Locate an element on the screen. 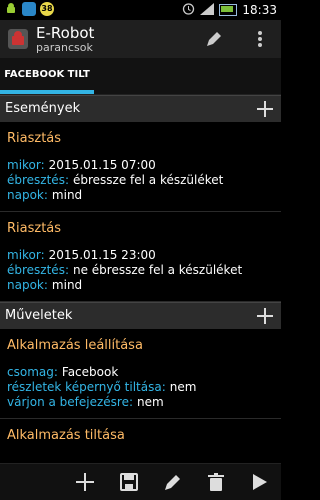 The height and width of the screenshot is (500, 320). field-value: 2015.01.15 23:00 is located at coordinates (102, 255).